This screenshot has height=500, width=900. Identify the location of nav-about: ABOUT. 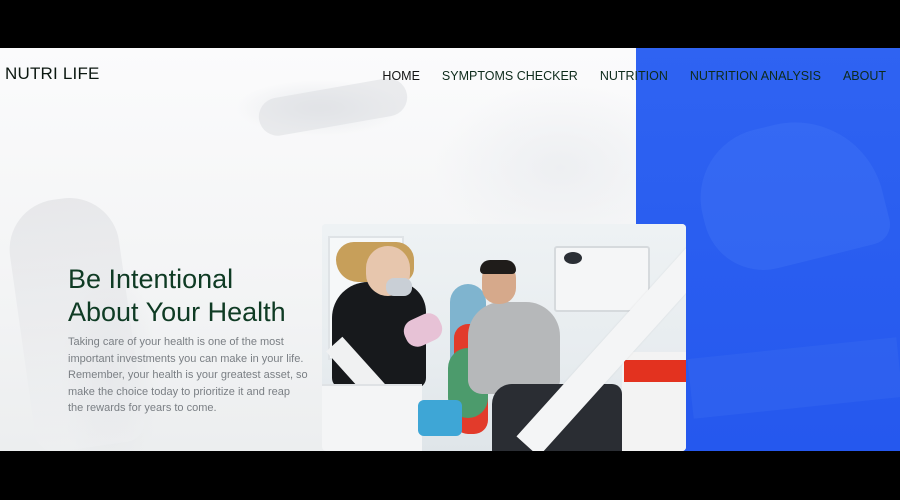
(864, 76).